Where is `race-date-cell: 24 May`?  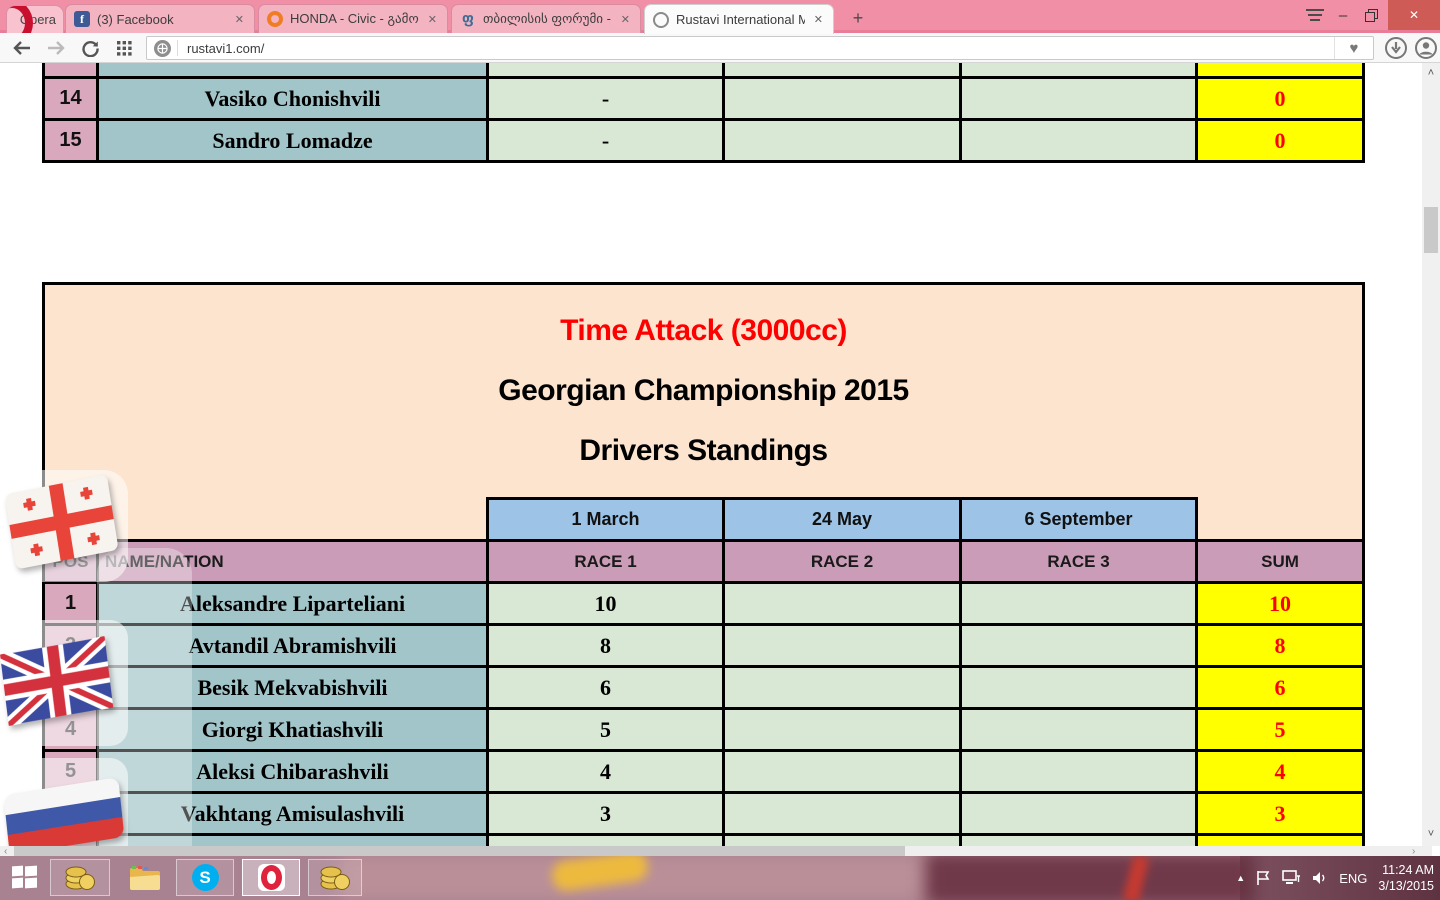 race-date-cell: 24 May is located at coordinates (843, 518).